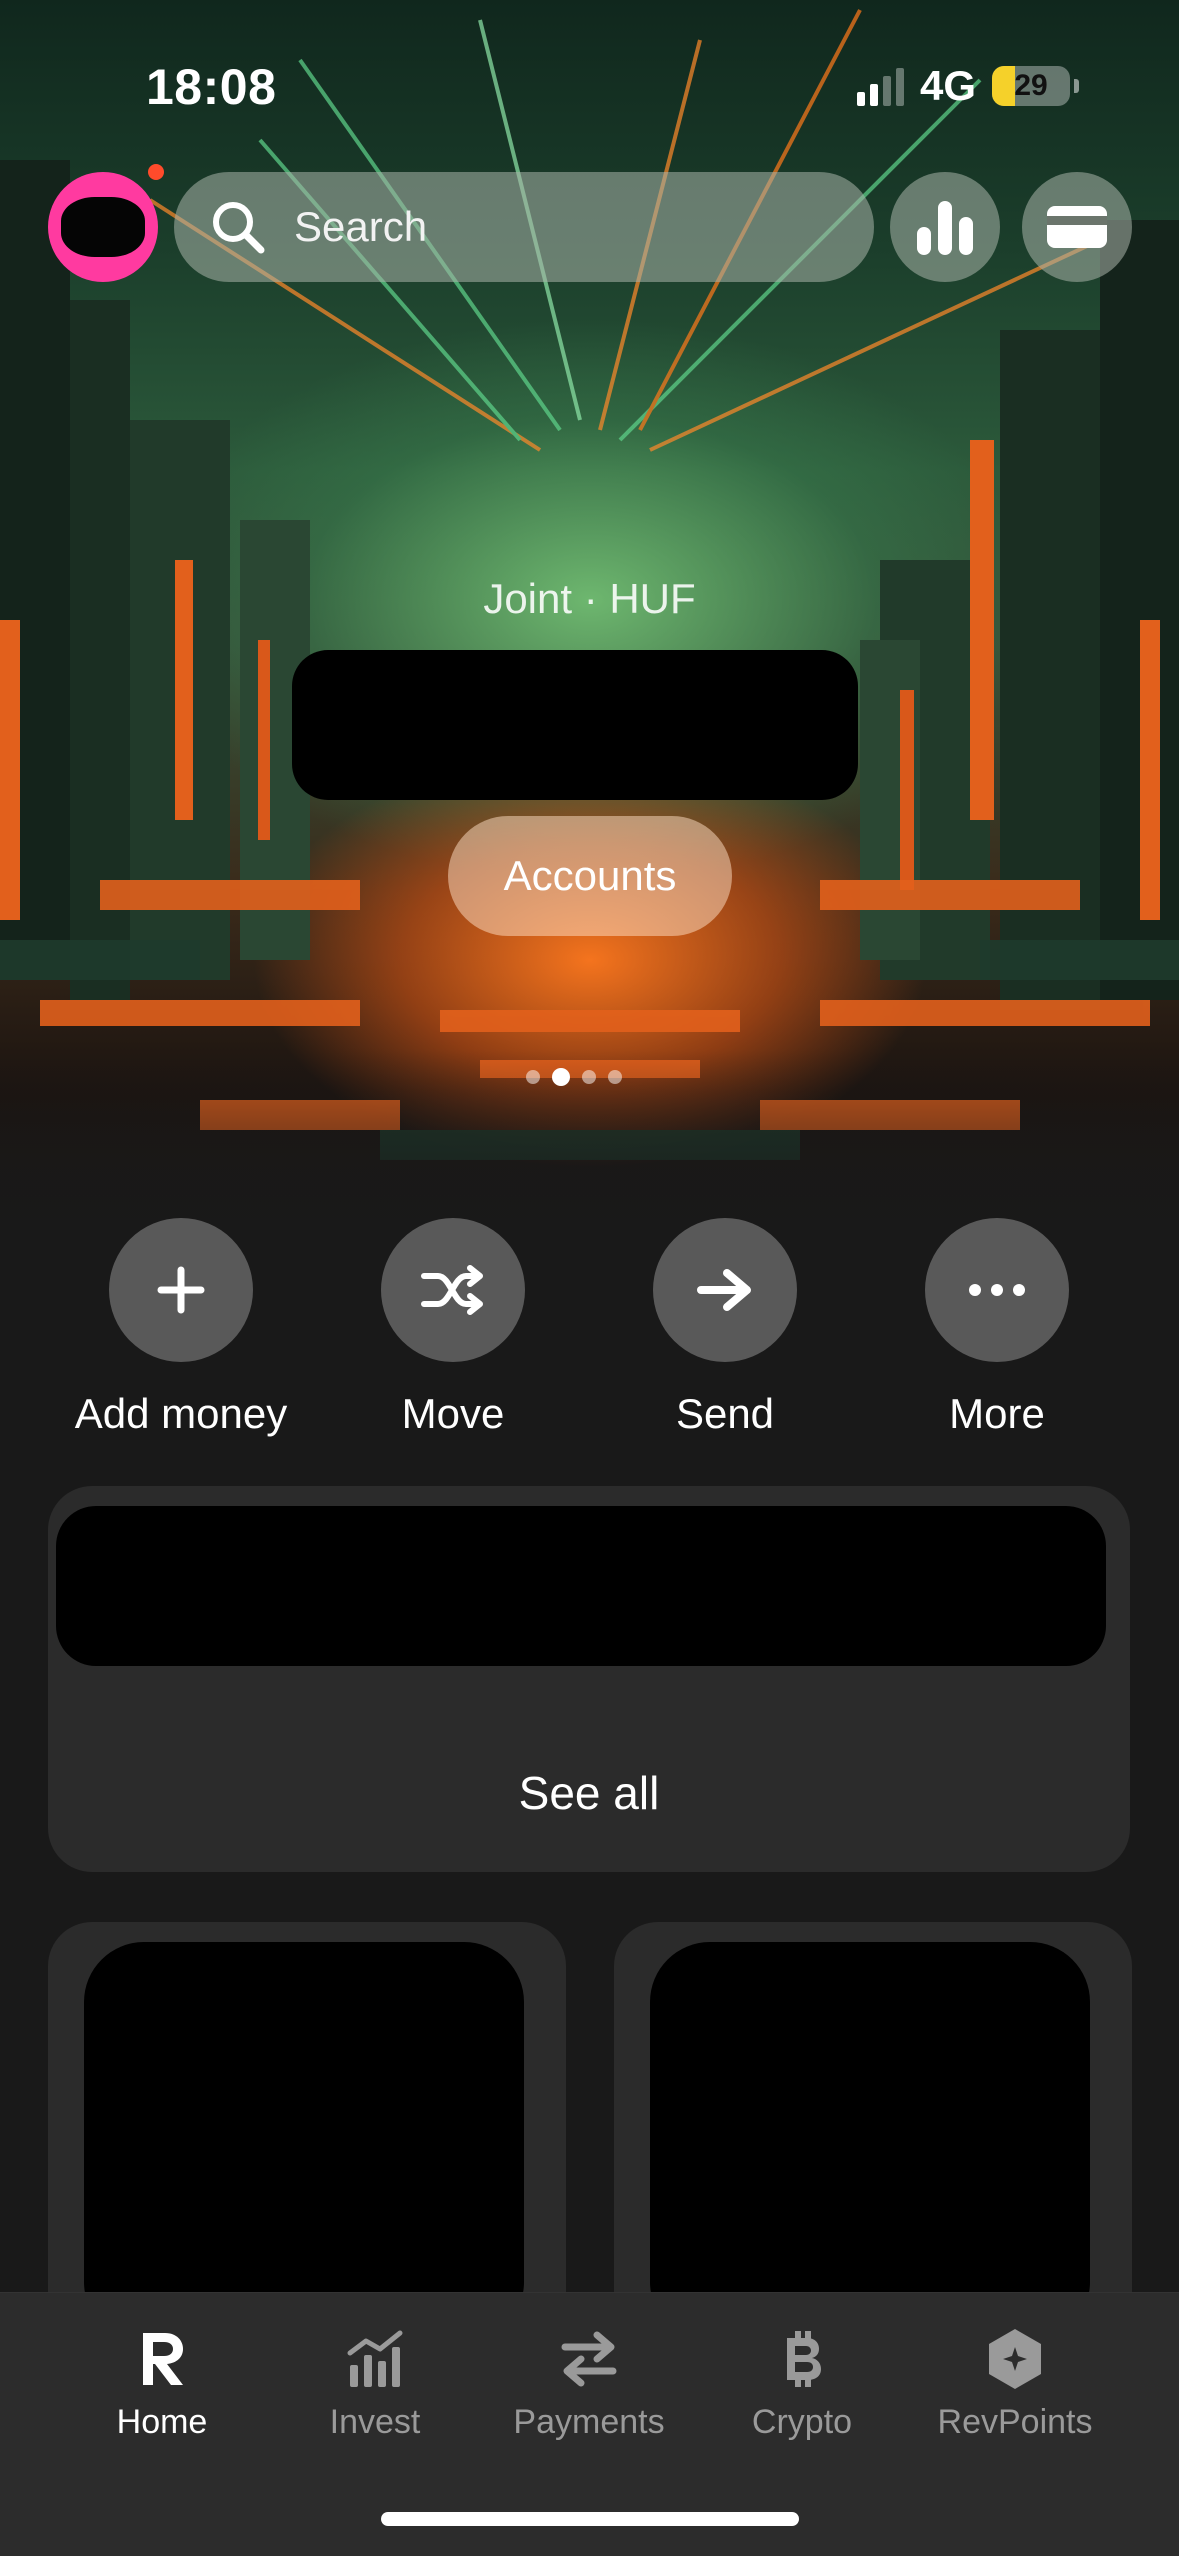 The width and height of the screenshot is (1179, 2556). I want to click on bar-chart-icon, so click(945, 228).